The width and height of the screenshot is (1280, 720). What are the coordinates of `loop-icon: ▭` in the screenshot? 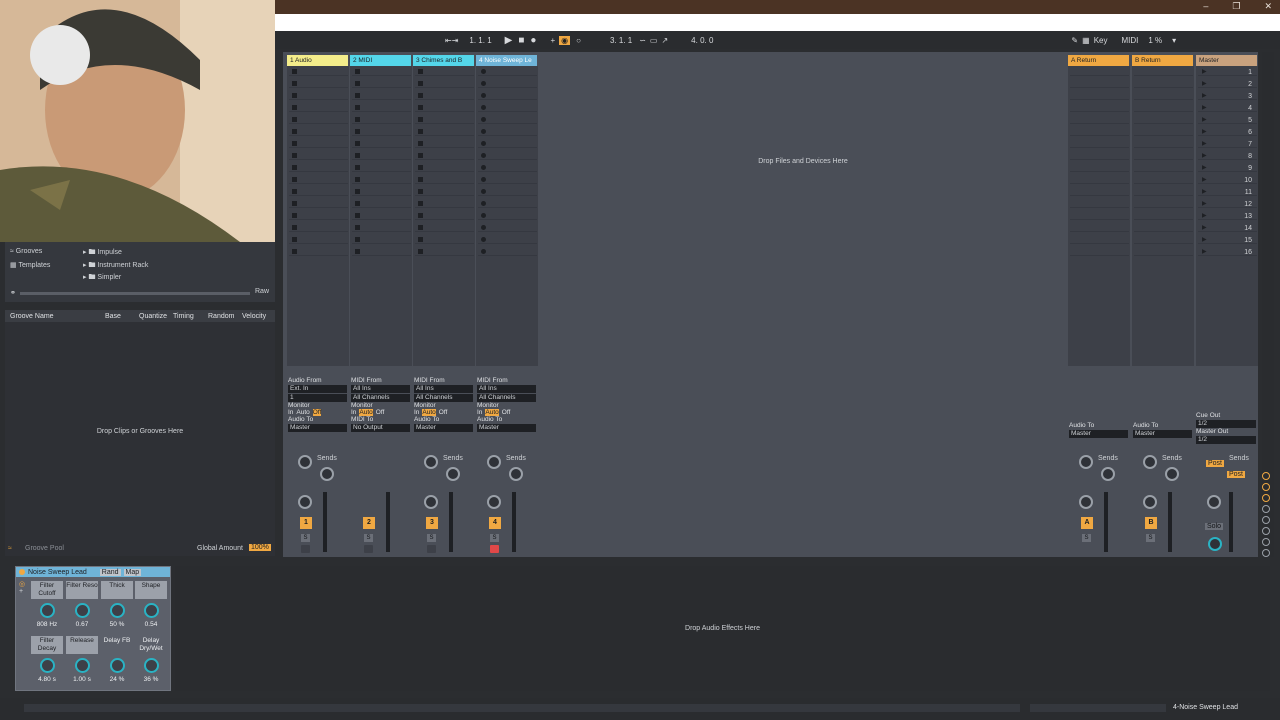 It's located at (654, 40).